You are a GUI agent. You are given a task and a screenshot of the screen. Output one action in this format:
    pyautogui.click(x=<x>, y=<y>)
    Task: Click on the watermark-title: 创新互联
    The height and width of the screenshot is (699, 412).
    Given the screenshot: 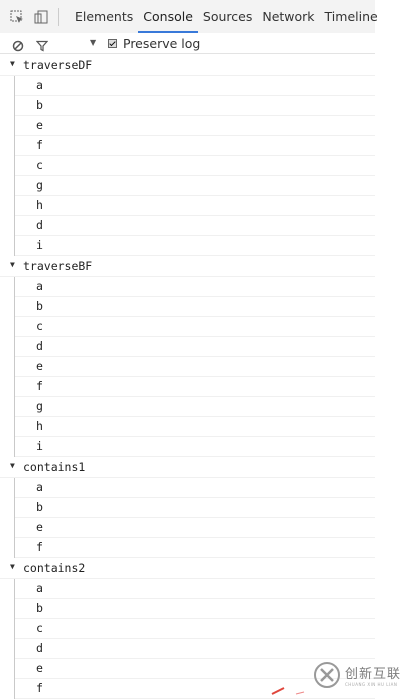 What is the action you would take?
    pyautogui.click(x=373, y=674)
    